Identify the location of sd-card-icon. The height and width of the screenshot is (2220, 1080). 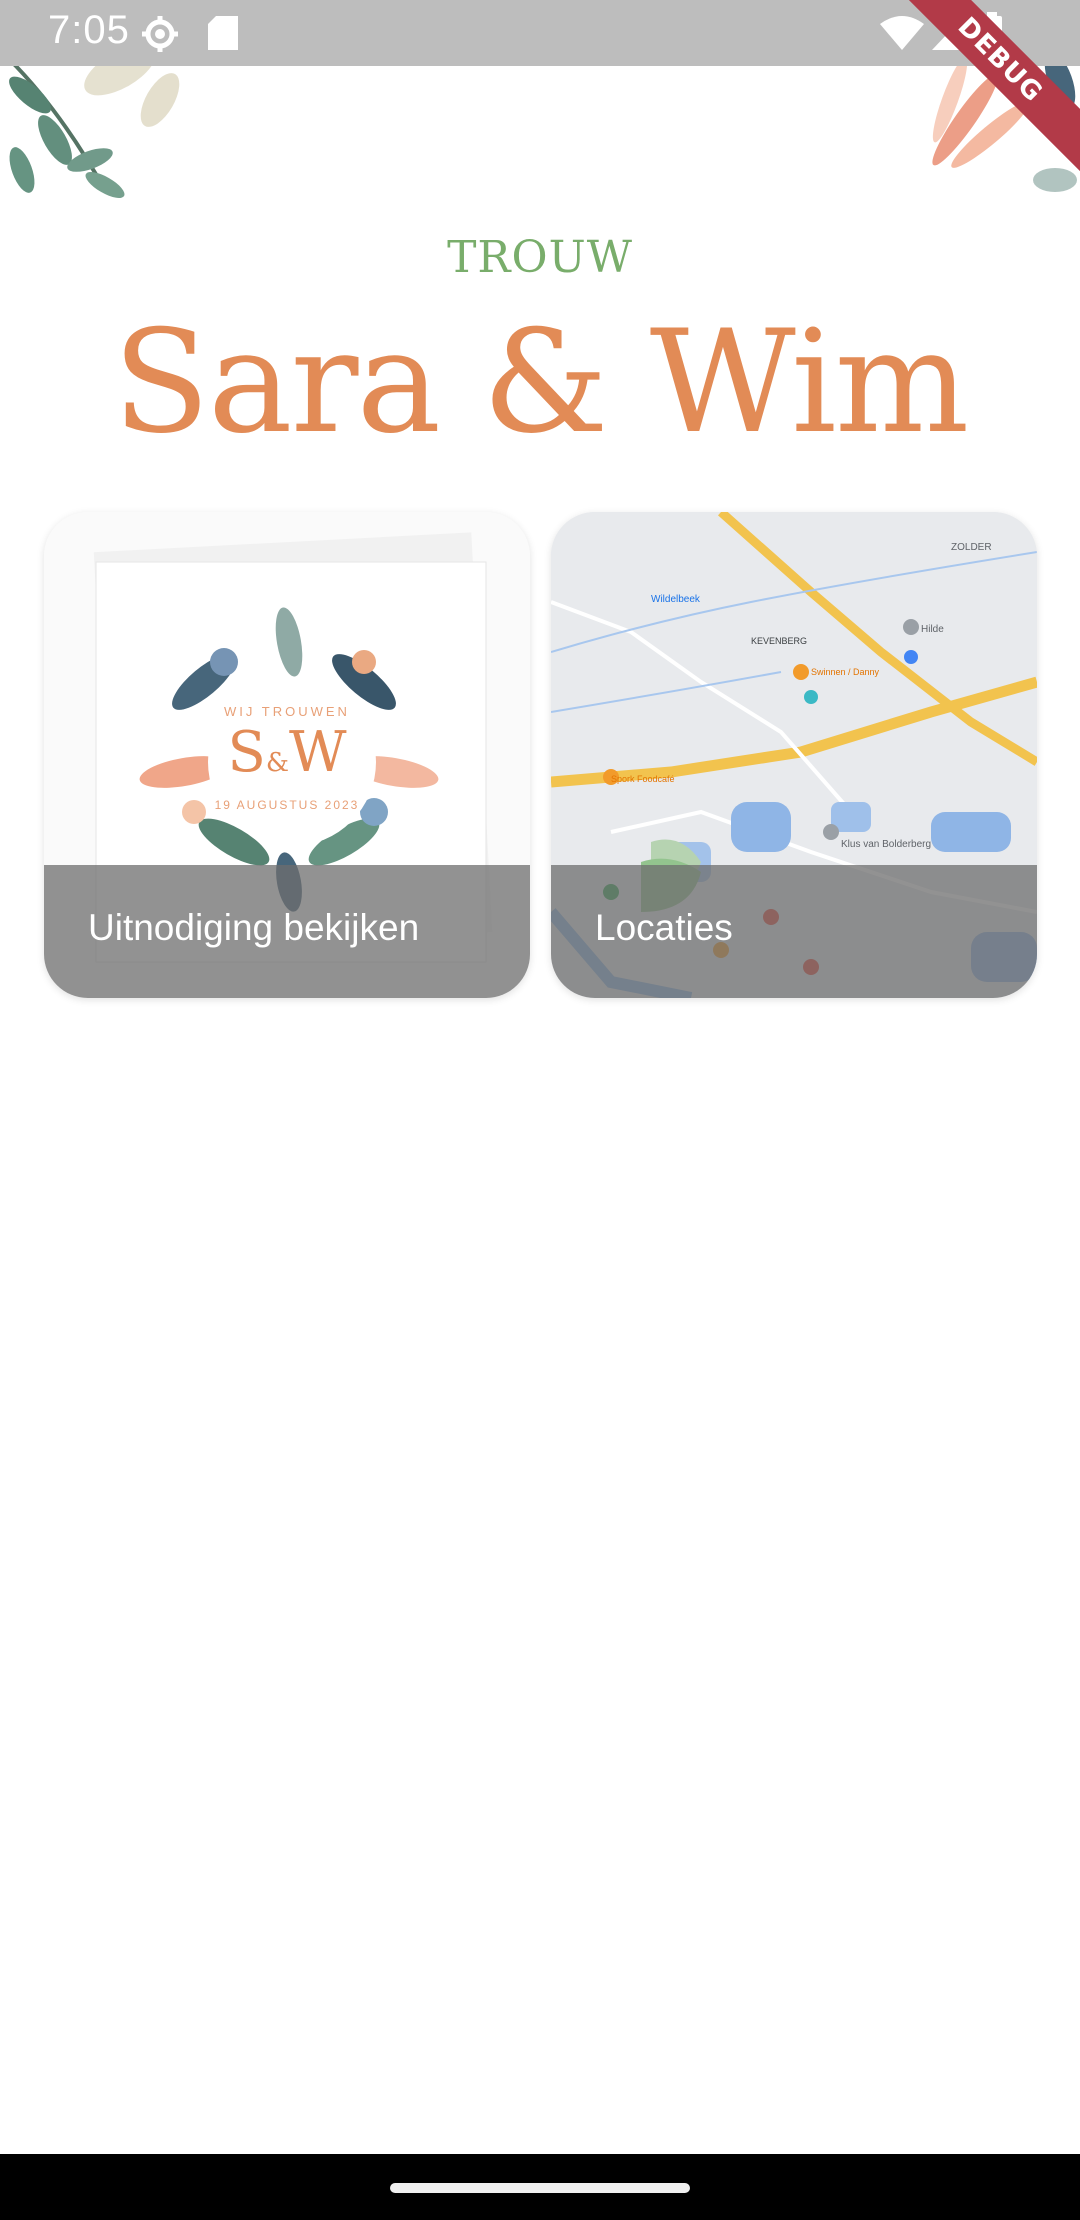
(223, 35).